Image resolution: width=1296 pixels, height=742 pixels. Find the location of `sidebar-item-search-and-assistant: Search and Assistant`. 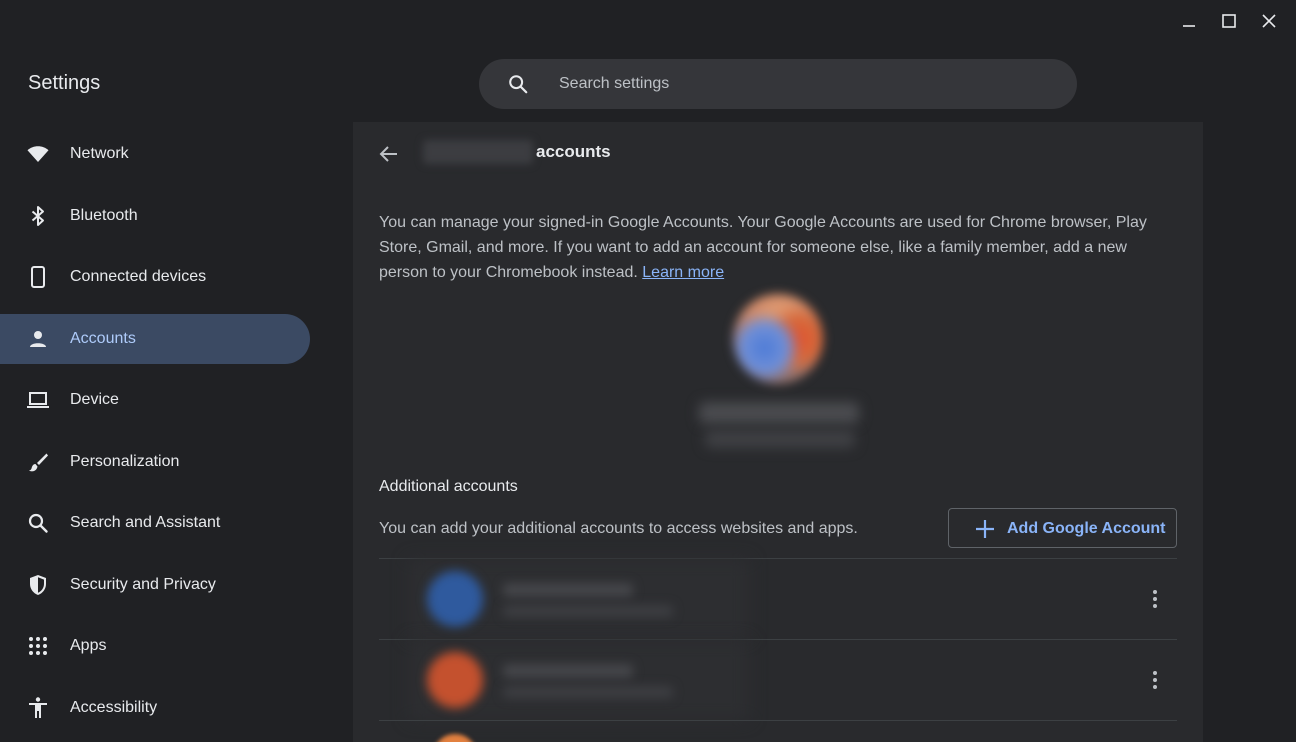

sidebar-item-search-and-assistant: Search and Assistant is located at coordinates (155, 523).